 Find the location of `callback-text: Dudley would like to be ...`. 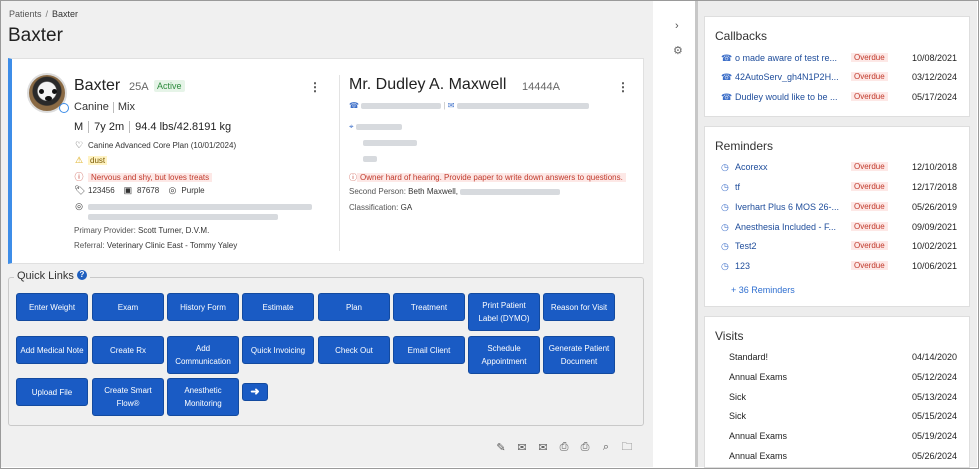

callback-text: Dudley would like to be ... is located at coordinates (786, 97).